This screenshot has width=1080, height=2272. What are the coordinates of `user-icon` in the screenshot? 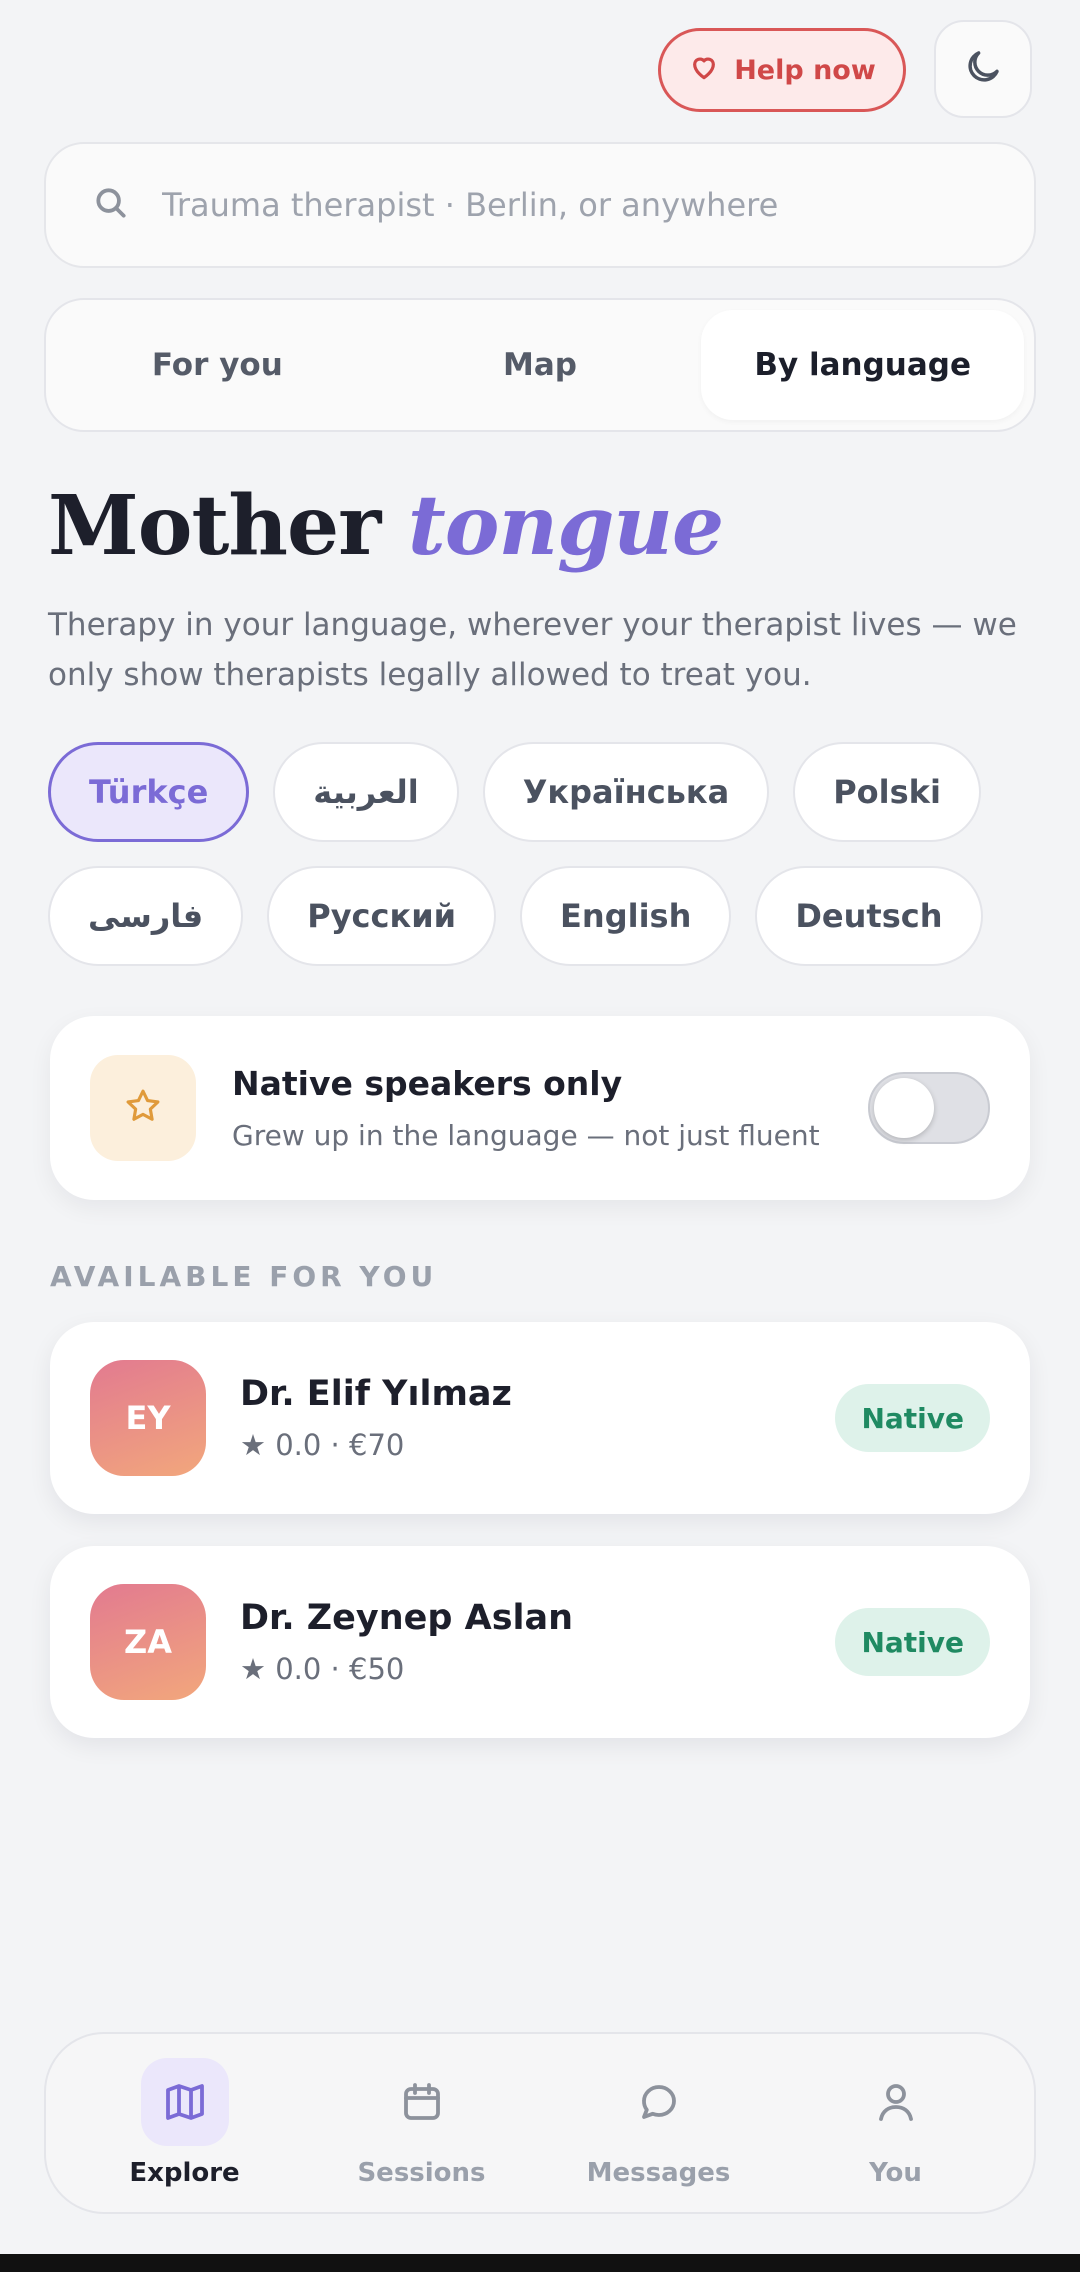 It's located at (896, 2102).